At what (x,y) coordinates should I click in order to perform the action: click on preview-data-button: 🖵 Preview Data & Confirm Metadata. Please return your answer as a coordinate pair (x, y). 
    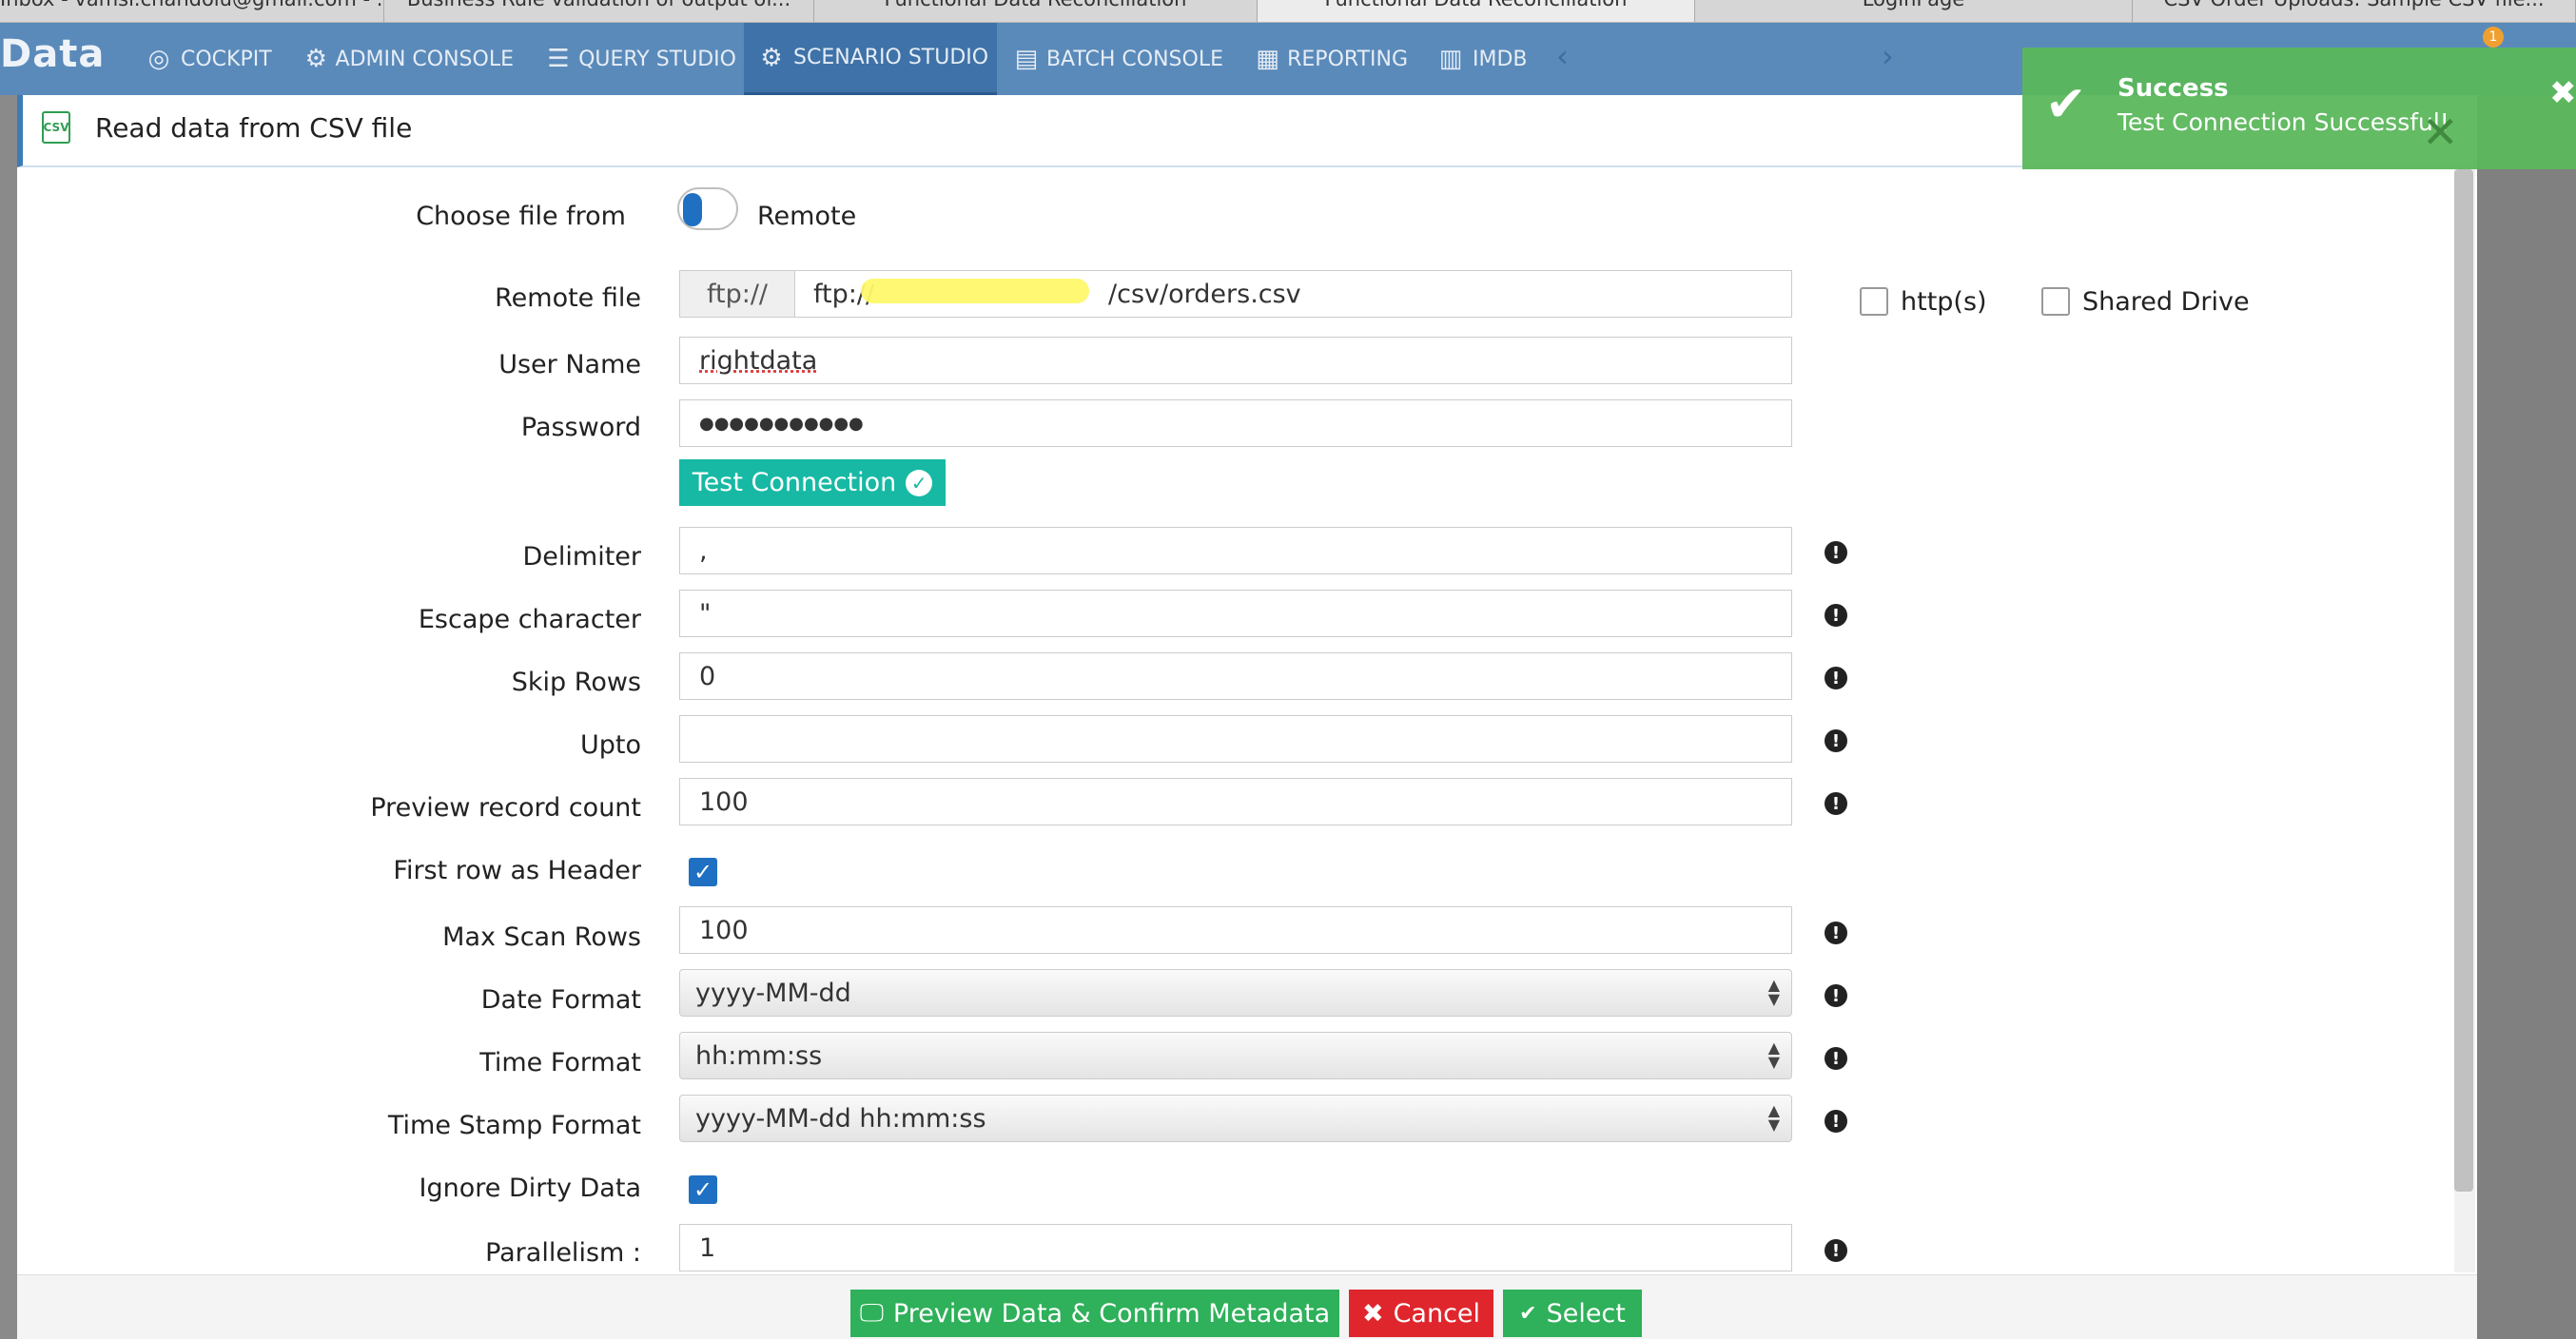
    Looking at the image, I should click on (1095, 1314).